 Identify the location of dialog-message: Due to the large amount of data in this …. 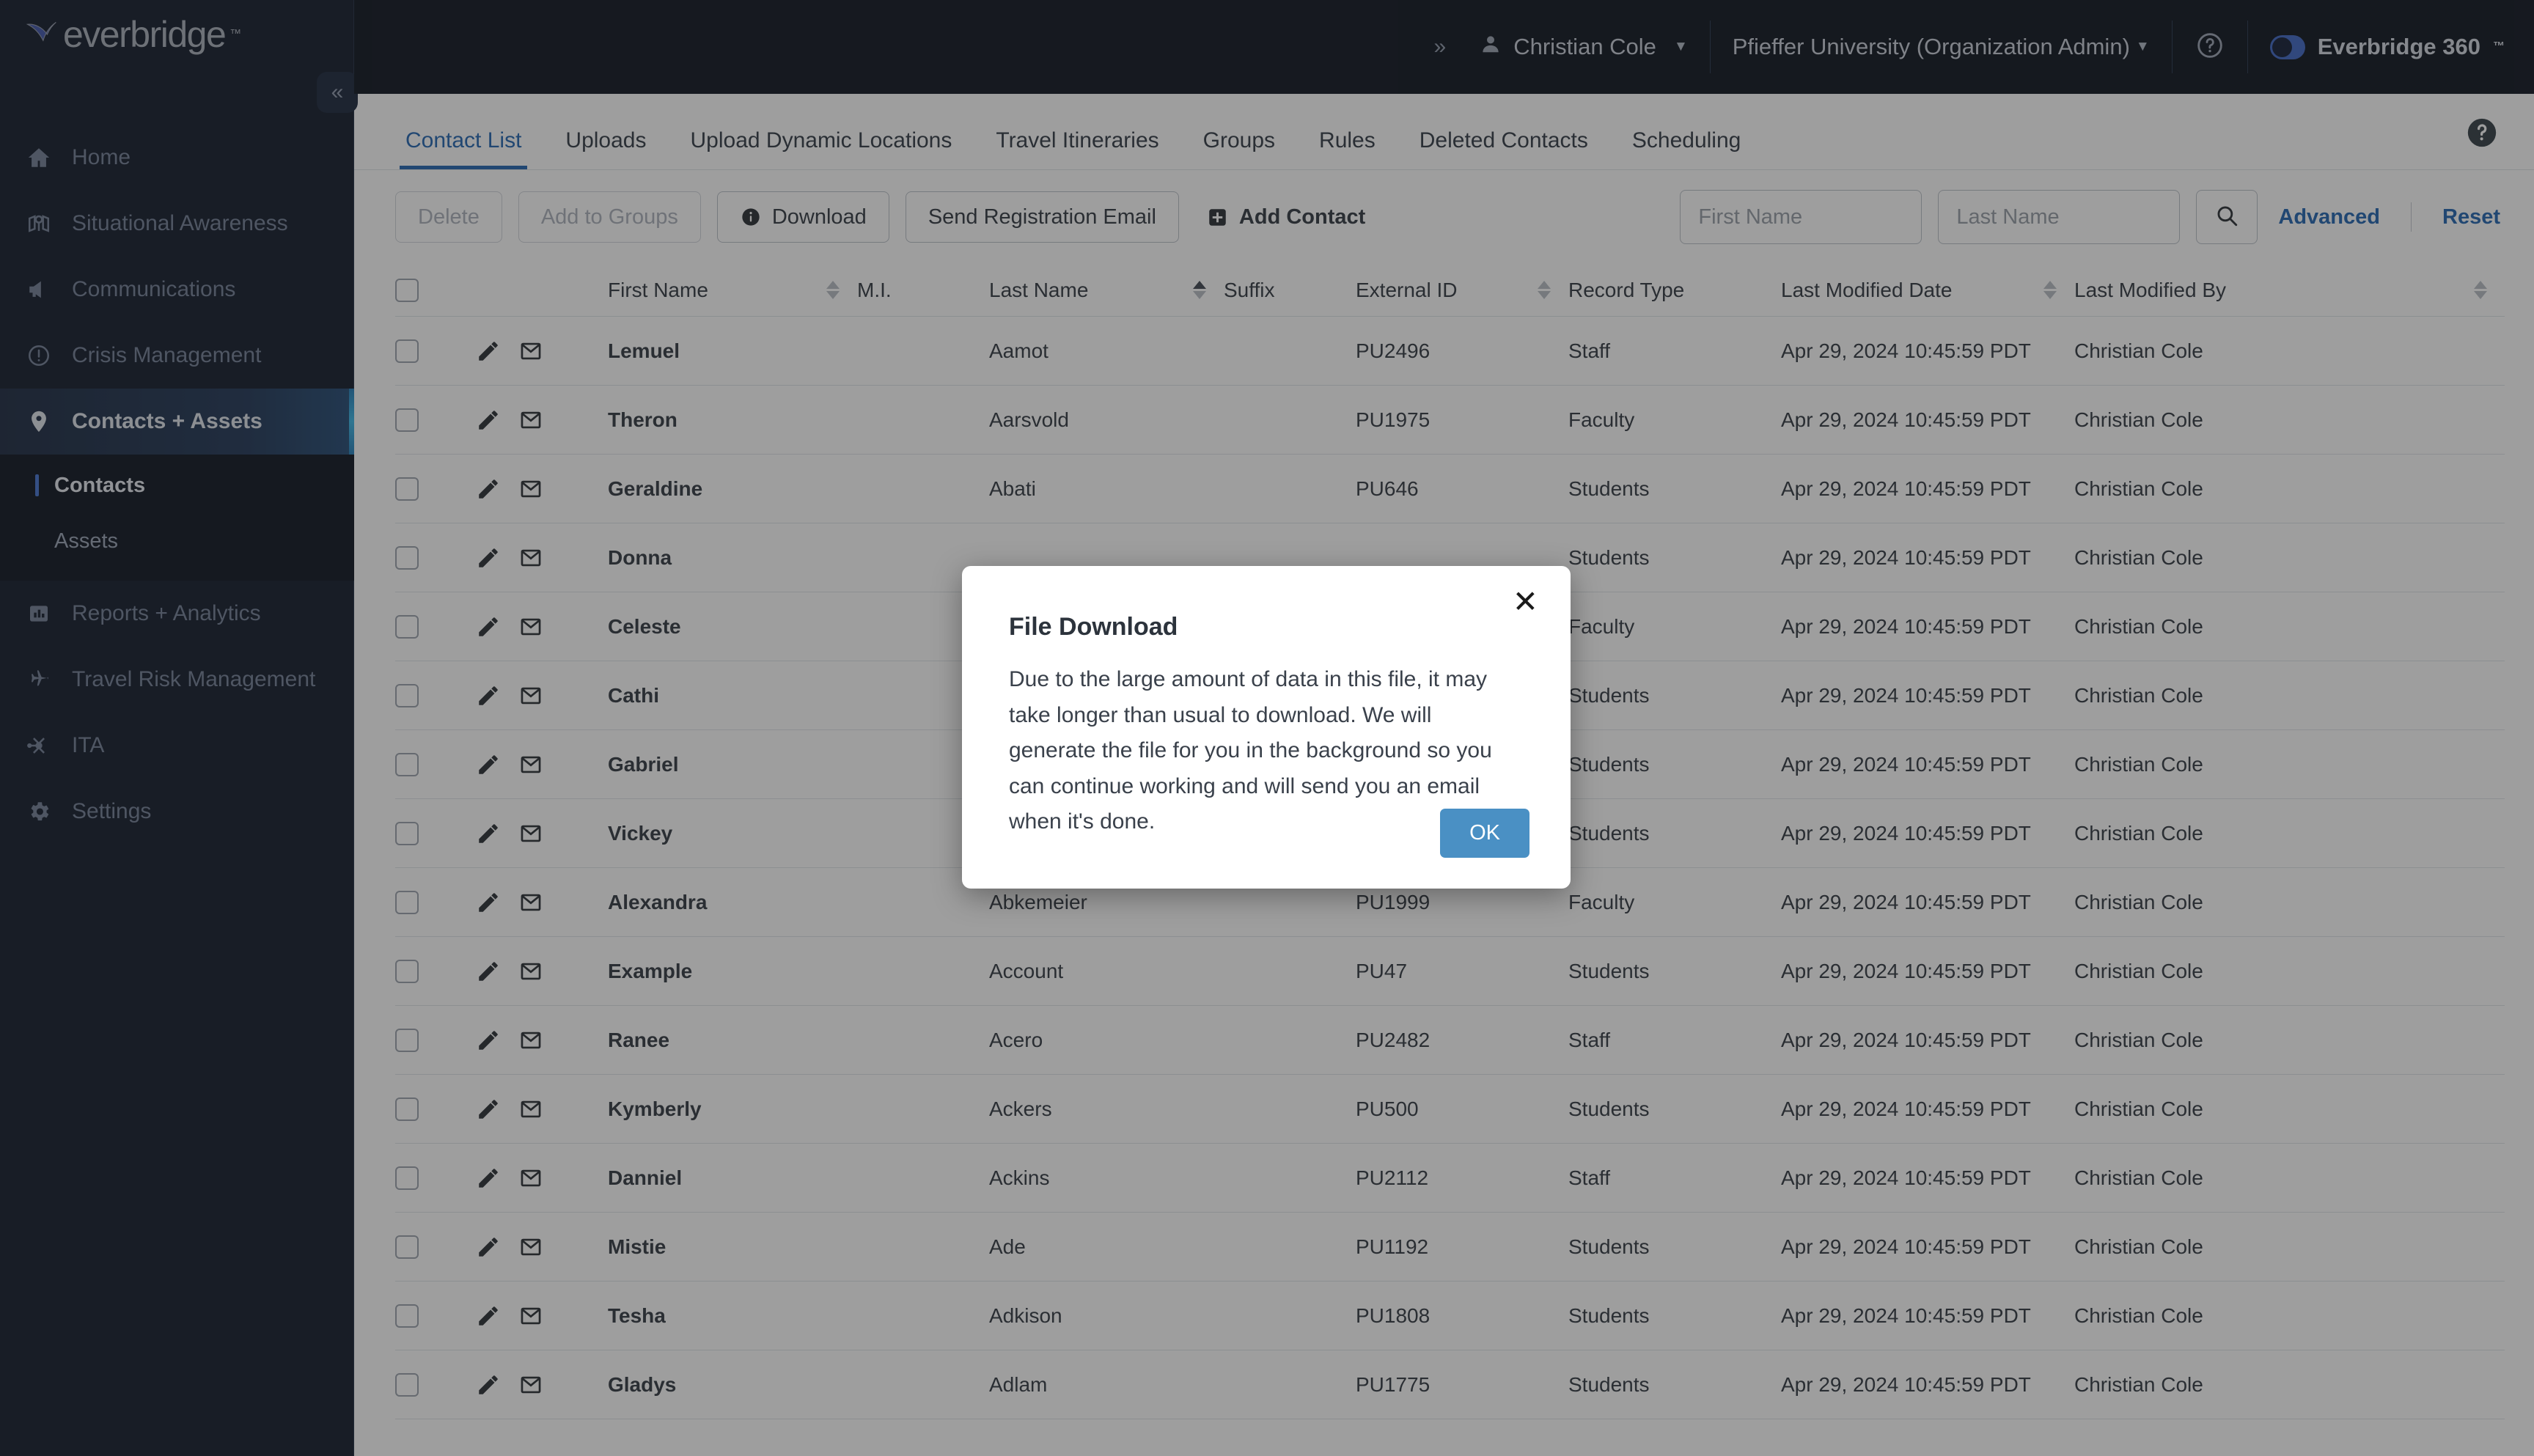
(1250, 750).